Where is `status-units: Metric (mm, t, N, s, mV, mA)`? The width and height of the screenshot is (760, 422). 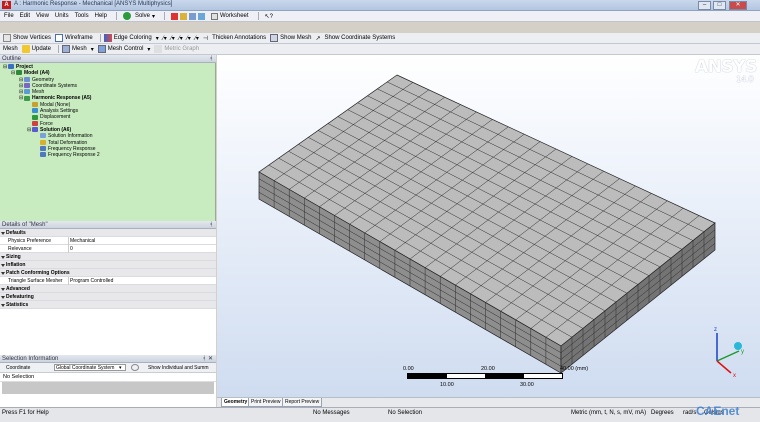
status-units: Metric (mm, t, N, s, mV, mA) is located at coordinates (608, 413).